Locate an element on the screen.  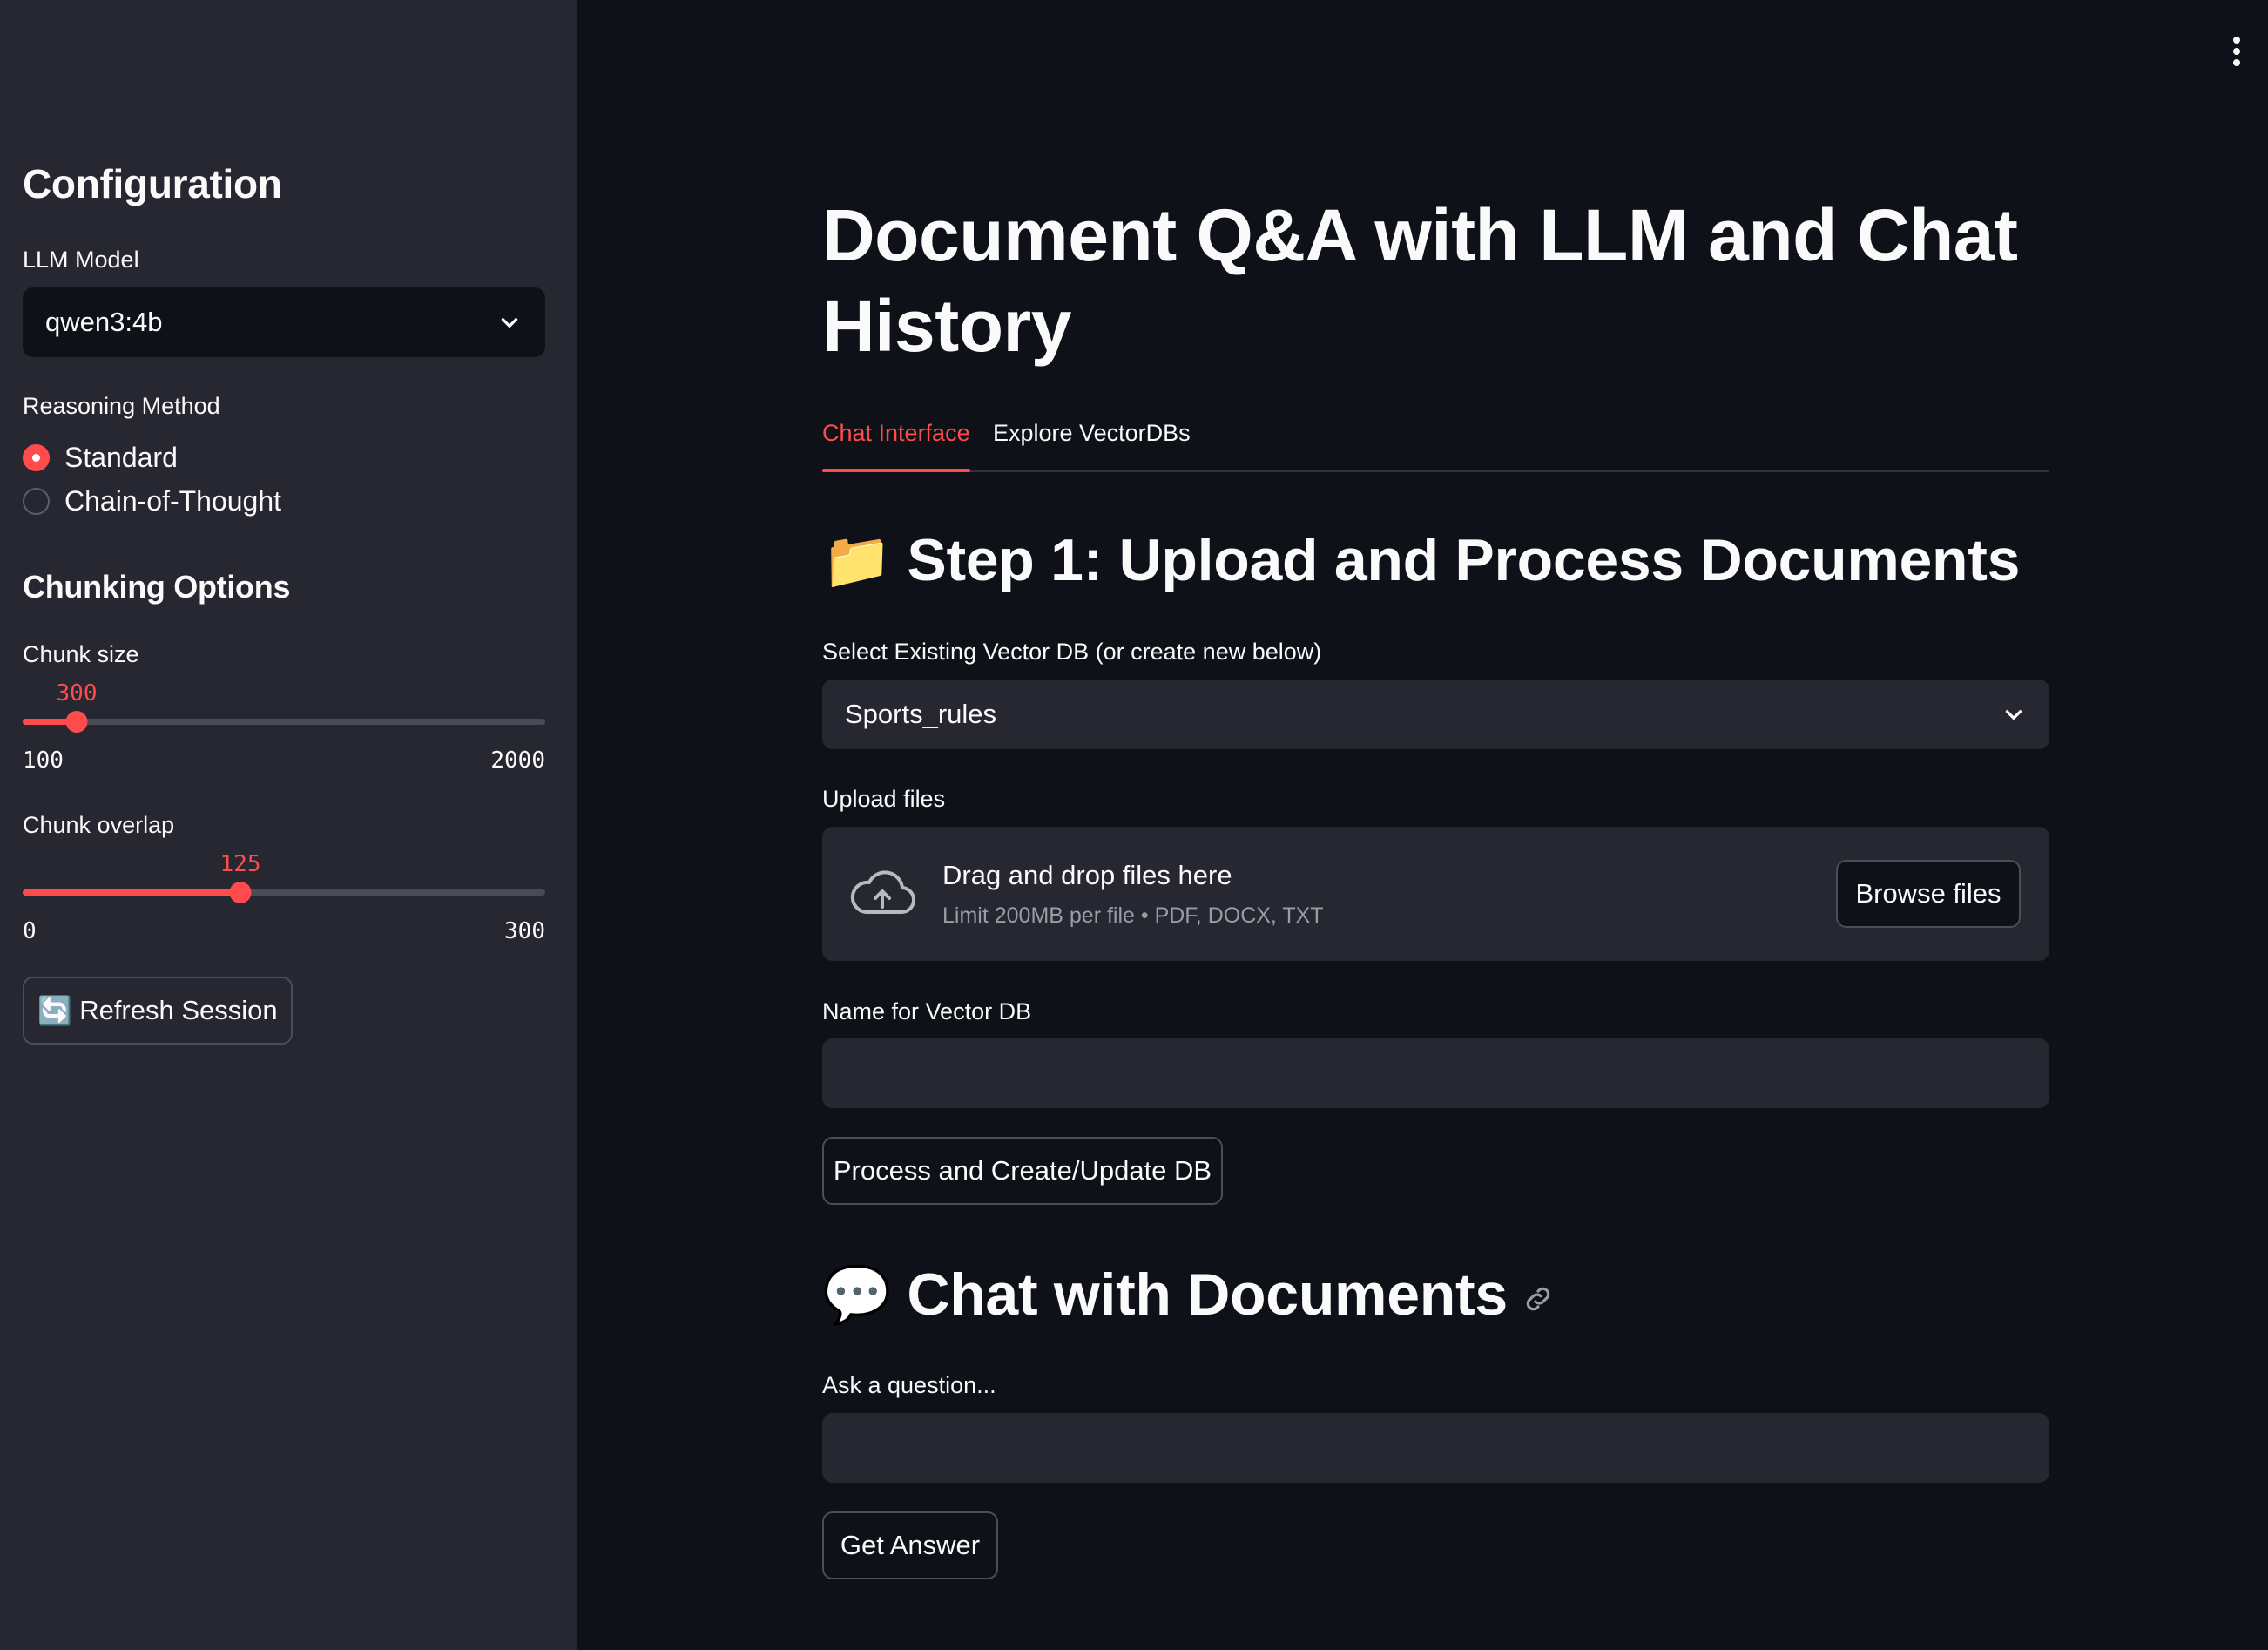
slider-max: 300 is located at coordinates (524, 931).